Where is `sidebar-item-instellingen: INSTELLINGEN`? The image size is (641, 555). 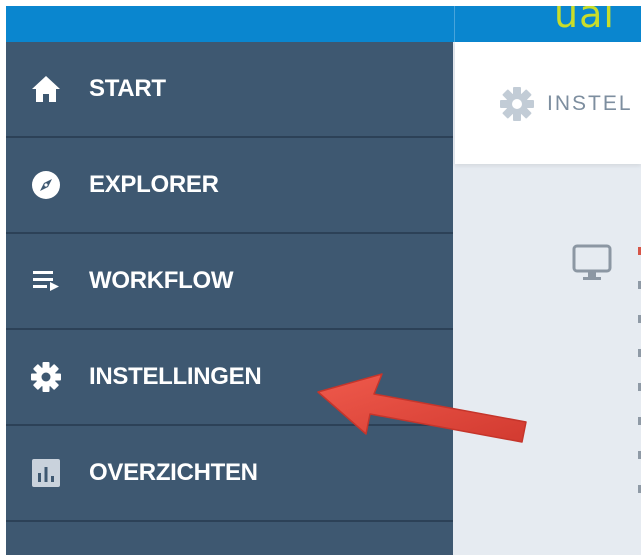
sidebar-item-instellingen: INSTELLINGEN is located at coordinates (229, 378).